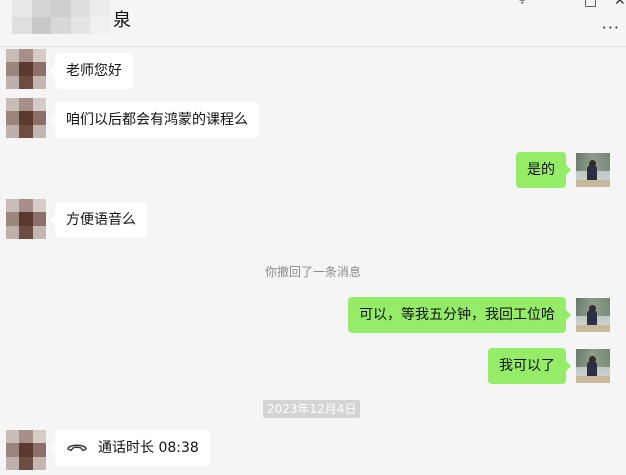 The width and height of the screenshot is (626, 475). What do you see at coordinates (61, 17) in the screenshot?
I see `contact-name-mosaic` at bounding box center [61, 17].